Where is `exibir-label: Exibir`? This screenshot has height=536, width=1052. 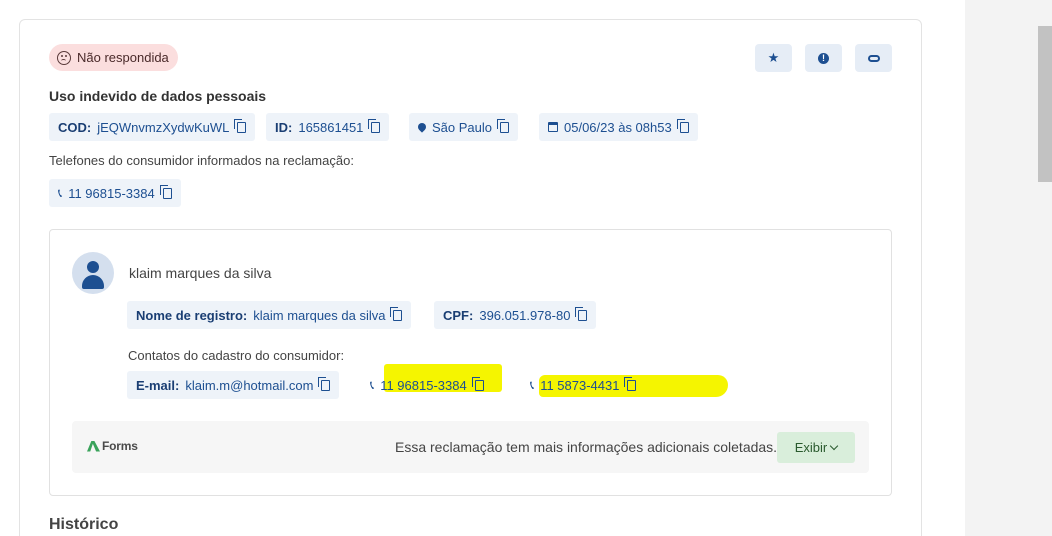
exibir-label: Exibir is located at coordinates (811, 447).